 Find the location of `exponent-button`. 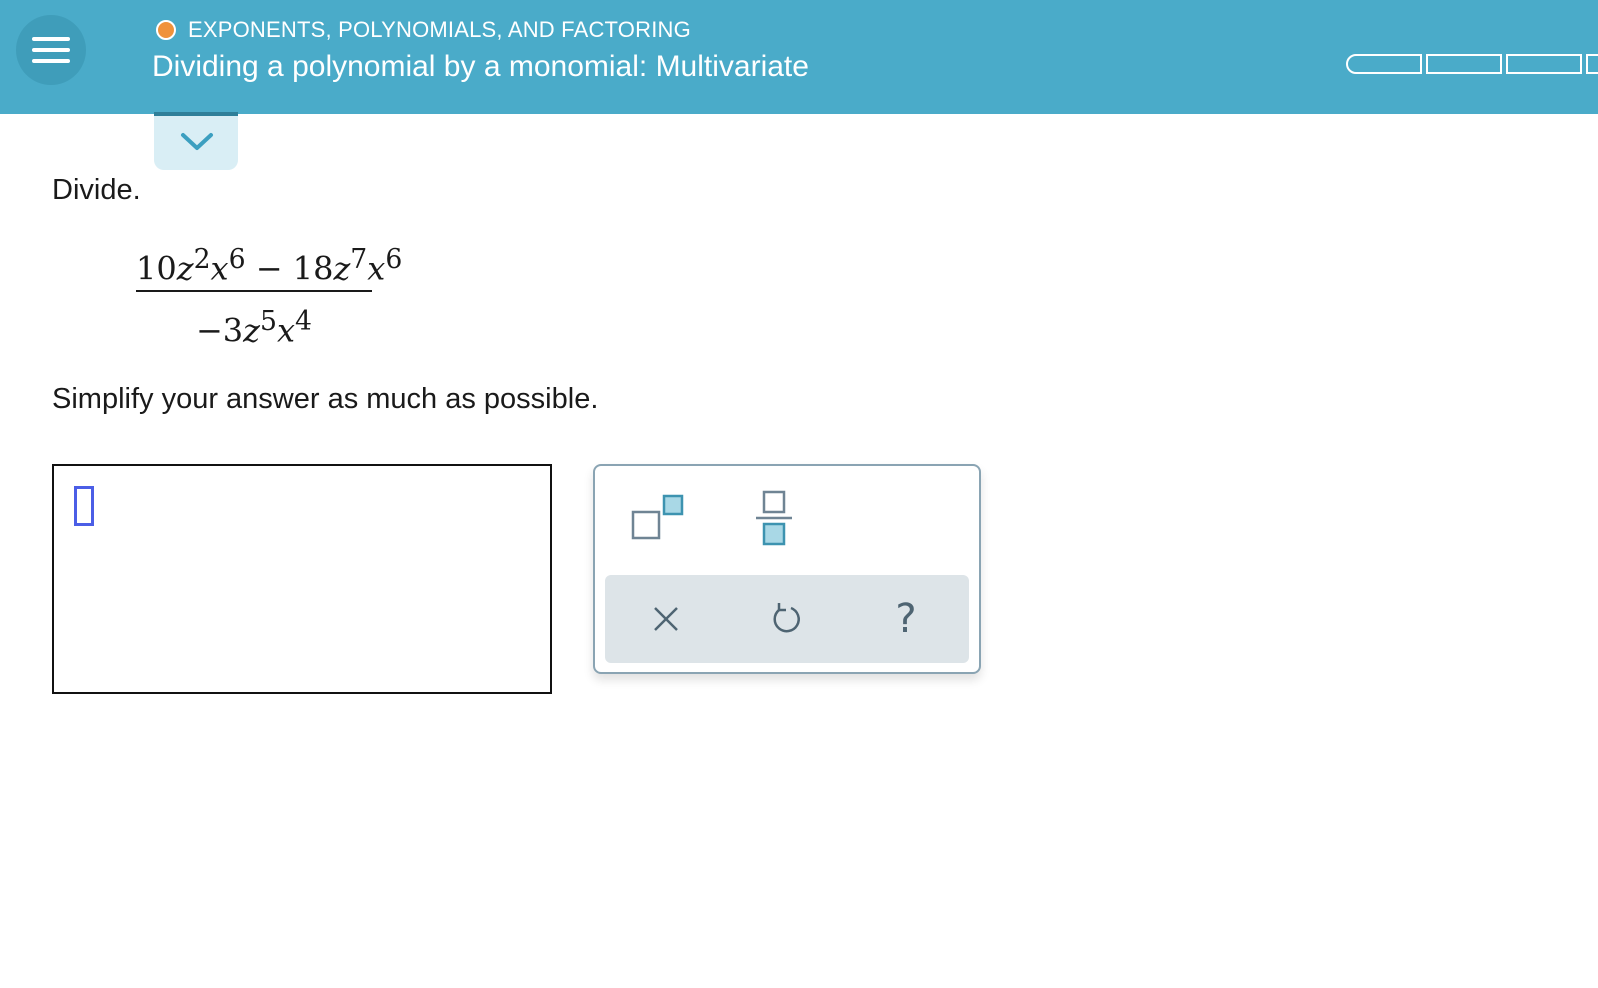

exponent-button is located at coordinates (662, 519).